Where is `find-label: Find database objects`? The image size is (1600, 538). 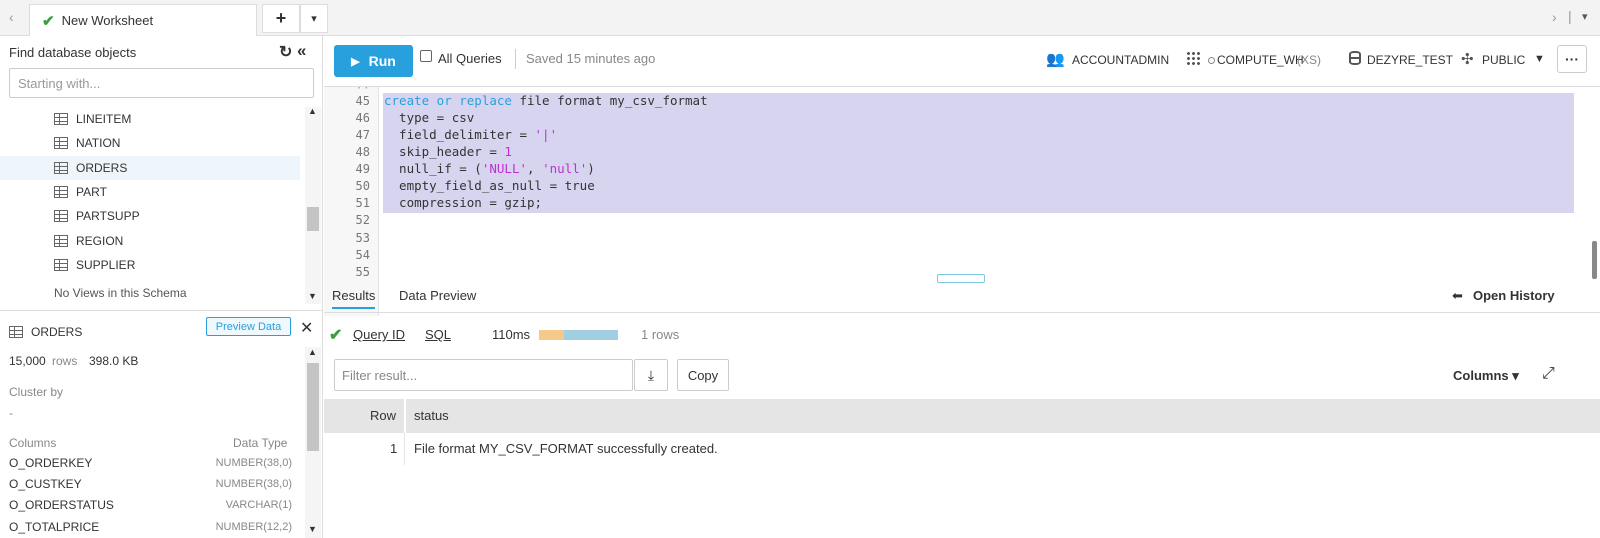 find-label: Find database objects is located at coordinates (73, 52).